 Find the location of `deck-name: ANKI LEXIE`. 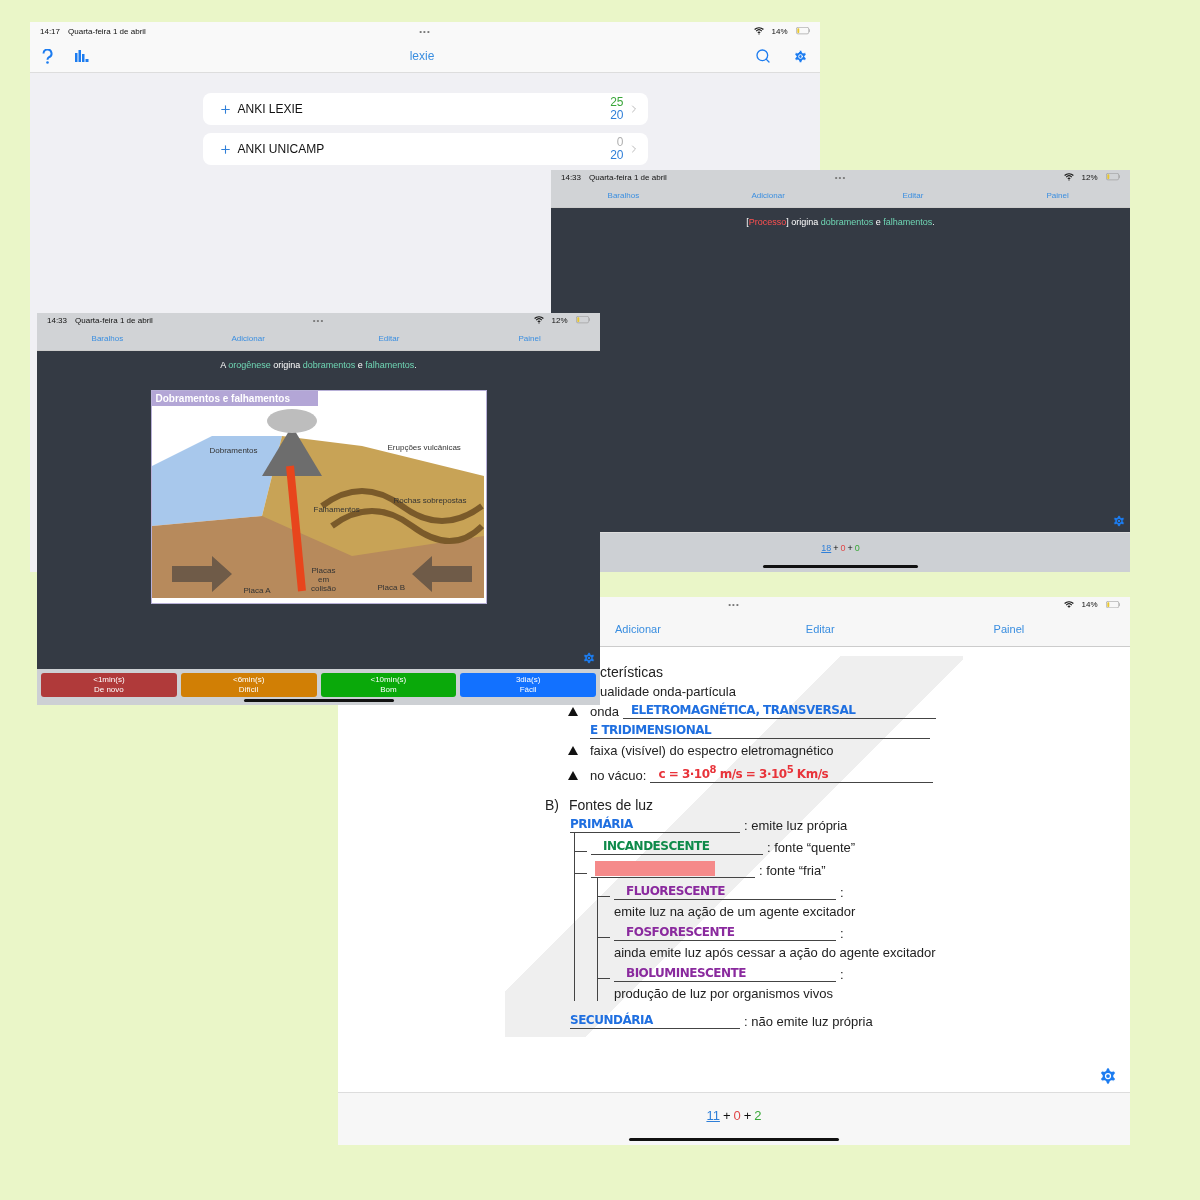

deck-name: ANKI LEXIE is located at coordinates (270, 109).